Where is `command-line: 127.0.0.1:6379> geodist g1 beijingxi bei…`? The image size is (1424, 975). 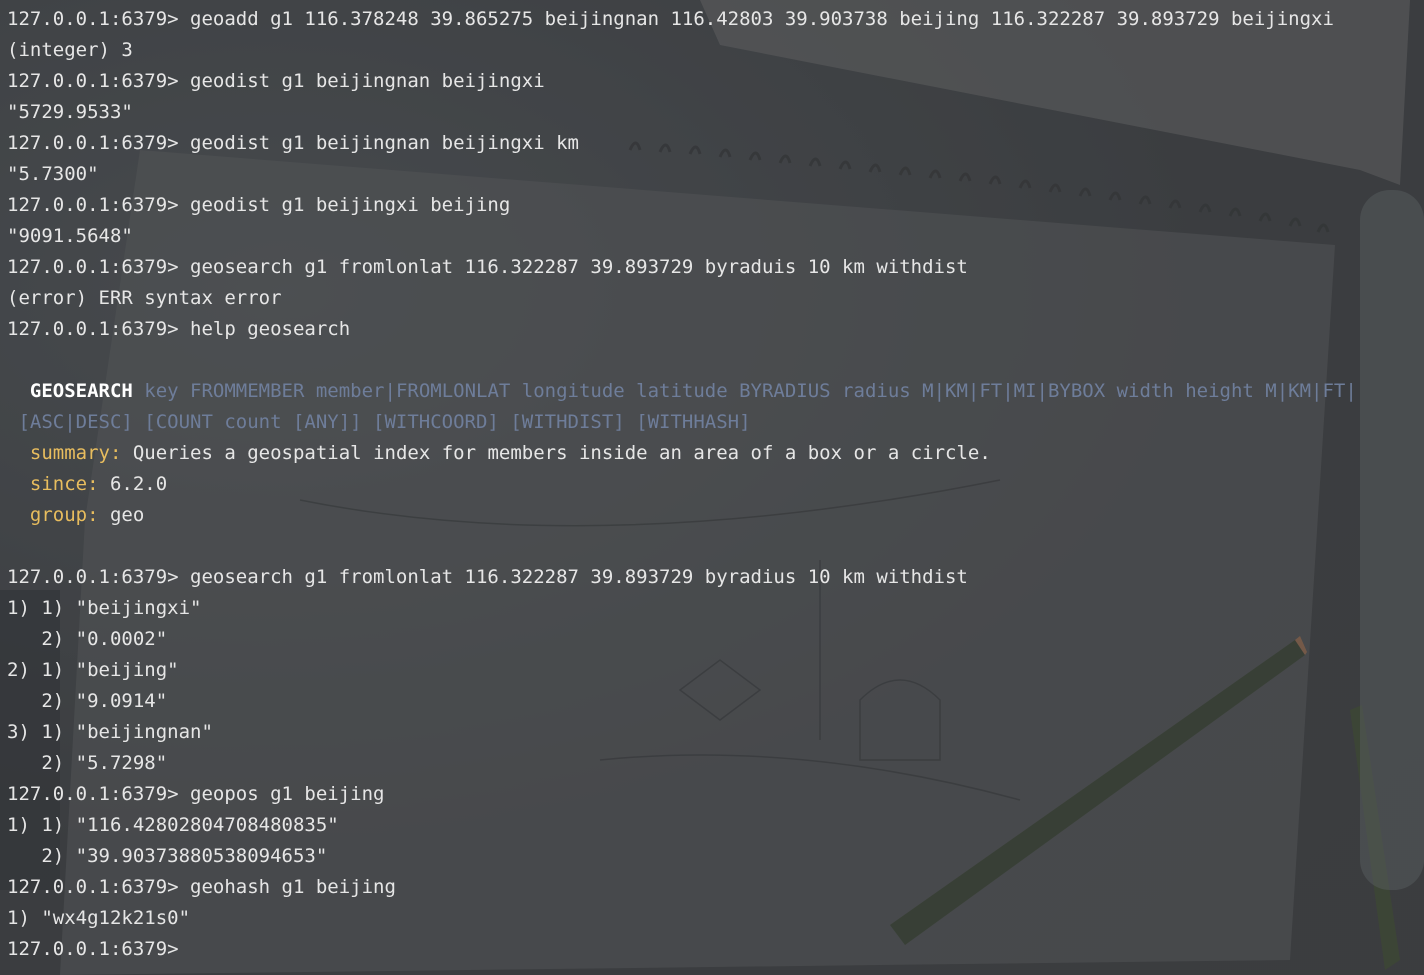
command-line: 127.0.0.1:6379> geodist g1 beijingxi bei… is located at coordinates (259, 205).